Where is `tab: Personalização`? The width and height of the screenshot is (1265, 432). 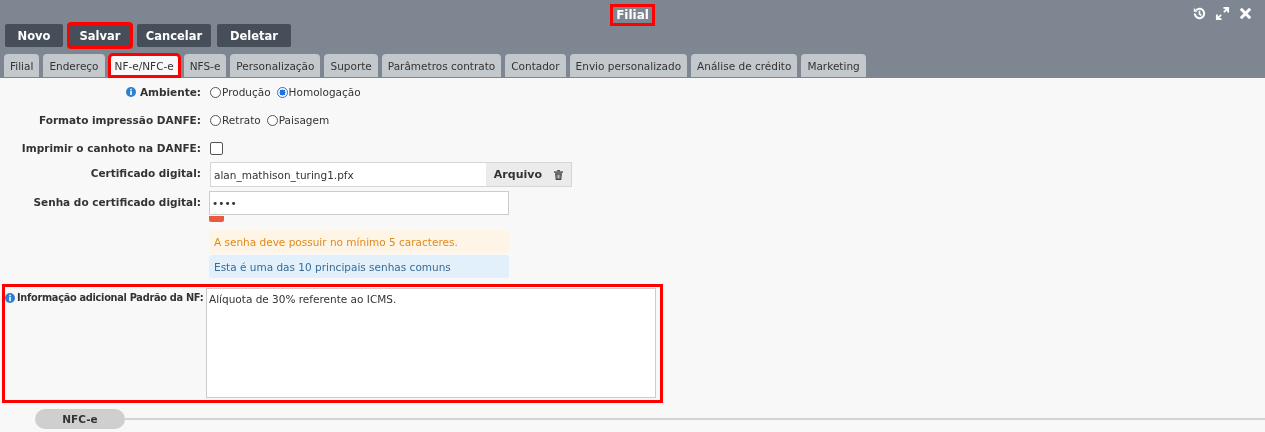
tab: Personalização is located at coordinates (275, 65).